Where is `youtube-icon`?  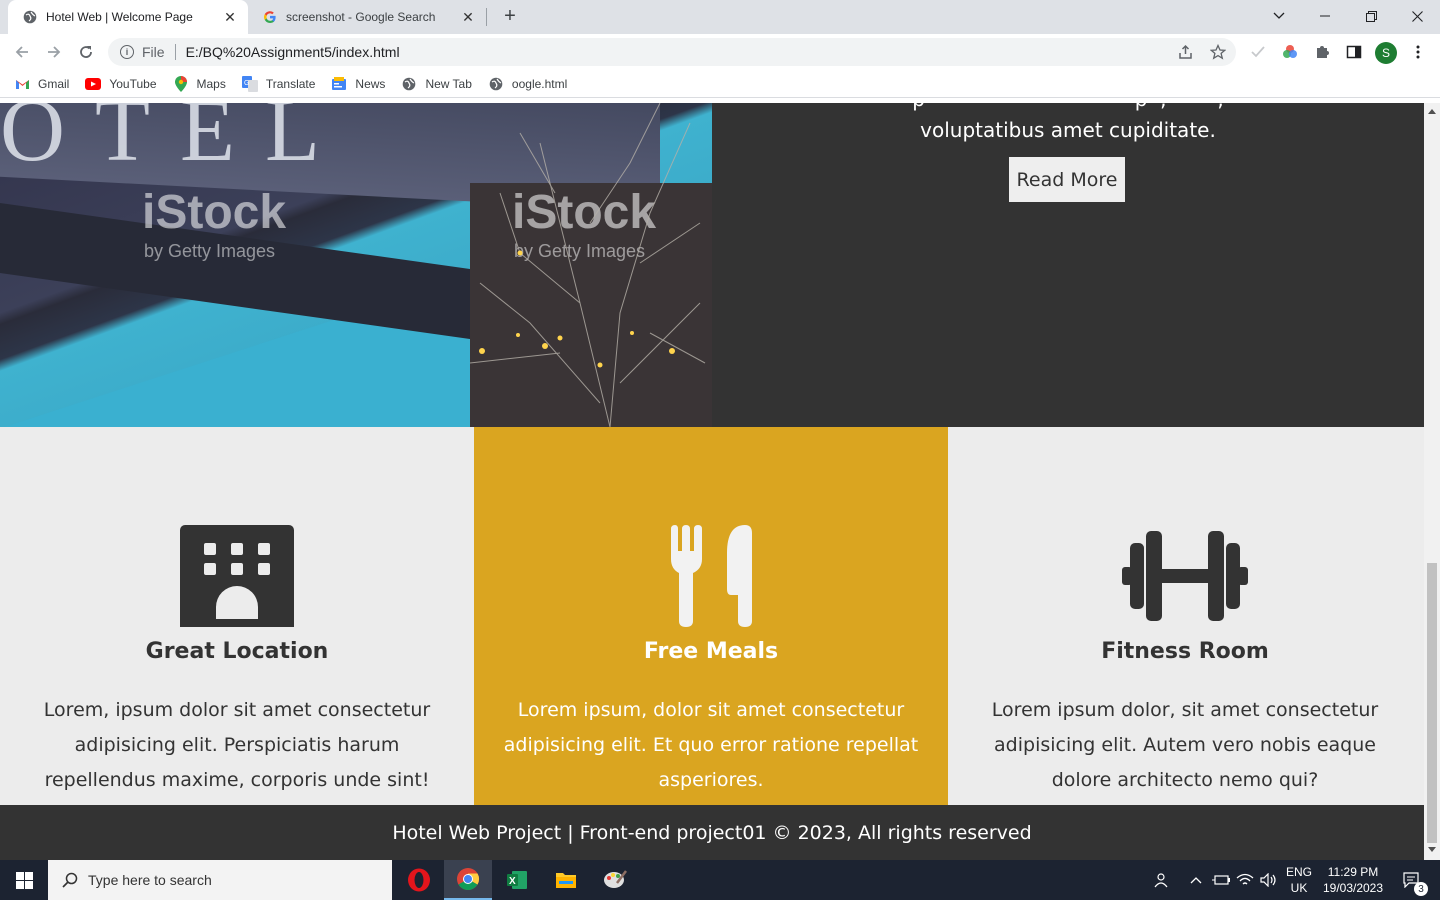 youtube-icon is located at coordinates (93, 84).